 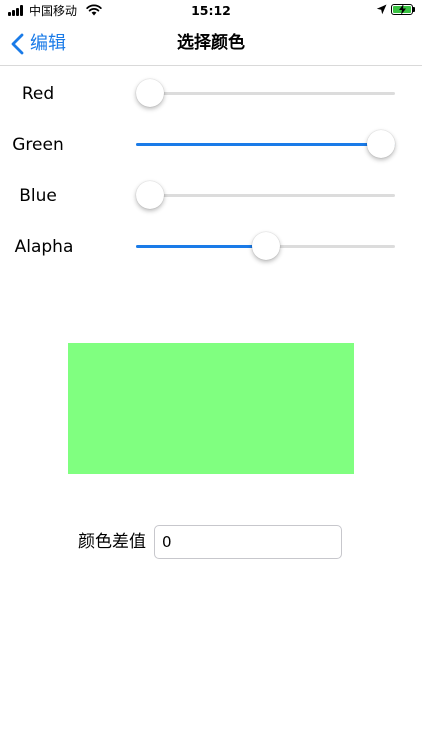 I want to click on slider-row-red: Red, so click(x=211, y=94).